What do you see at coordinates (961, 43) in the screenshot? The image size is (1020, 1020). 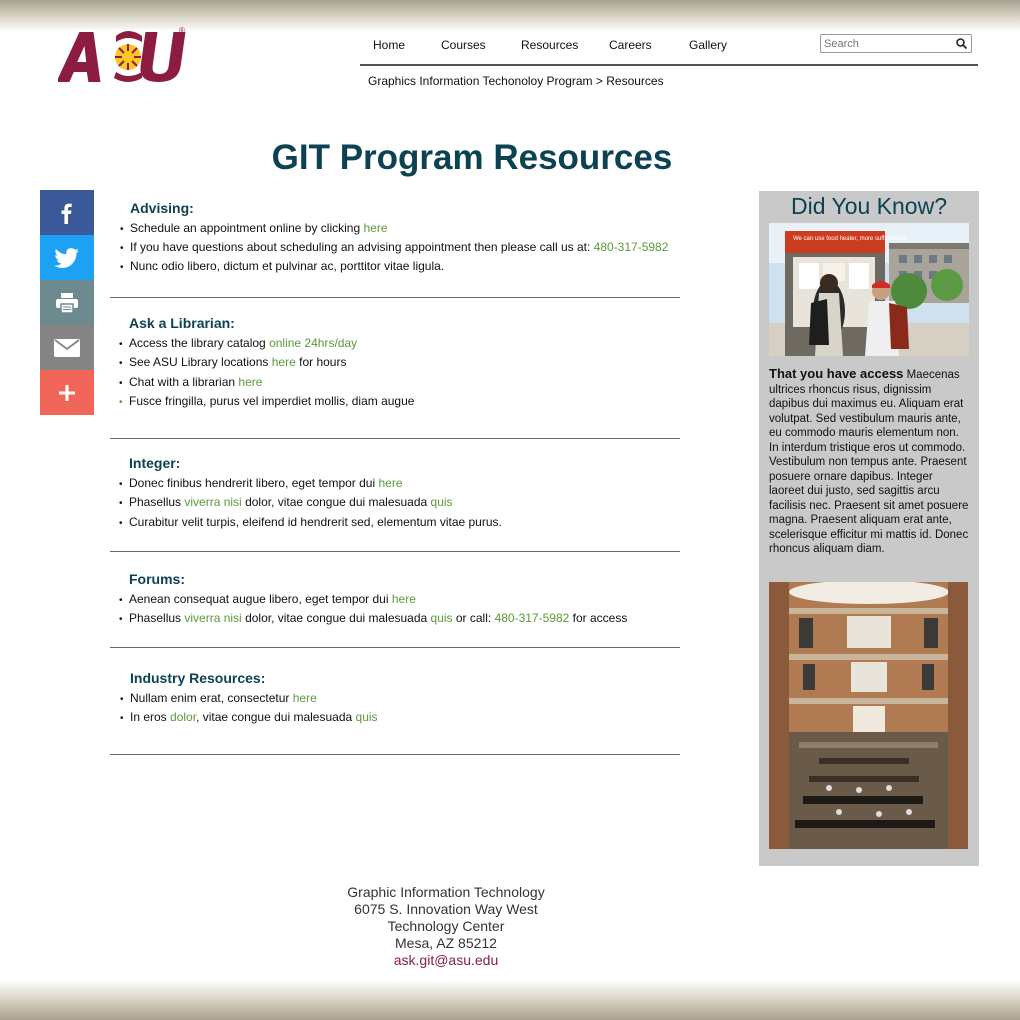 I see `search-icon` at bounding box center [961, 43].